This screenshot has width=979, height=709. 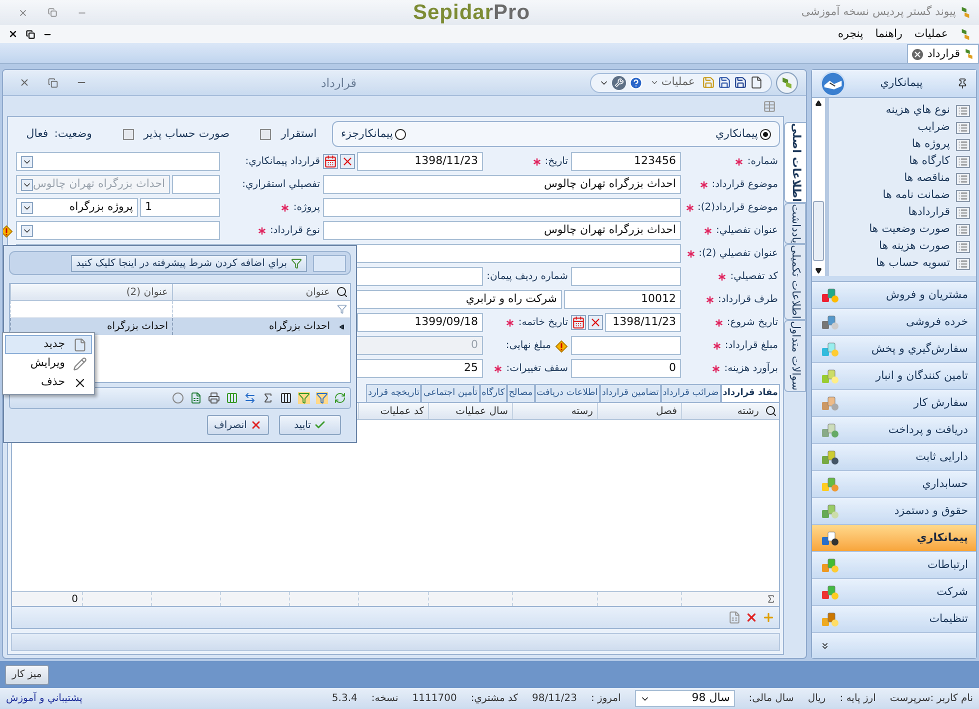 What do you see at coordinates (931, 699) in the screenshot?
I see `user-name: نام کاربر :سرپرست` at bounding box center [931, 699].